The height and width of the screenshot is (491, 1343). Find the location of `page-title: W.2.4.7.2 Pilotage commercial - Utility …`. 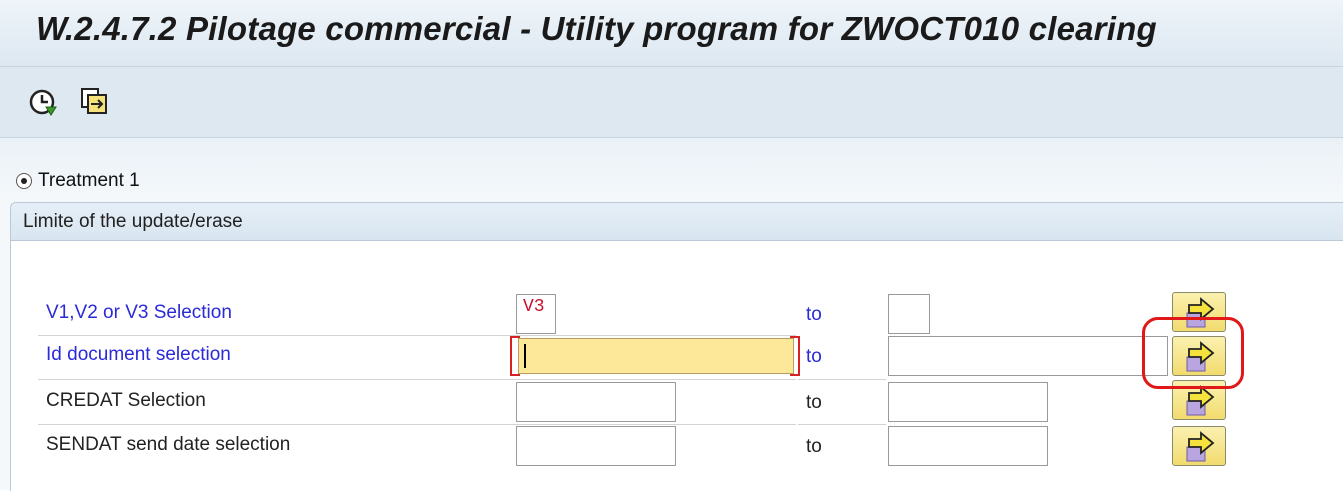

page-title: W.2.4.7.2 Pilotage commercial - Utility … is located at coordinates (596, 28).